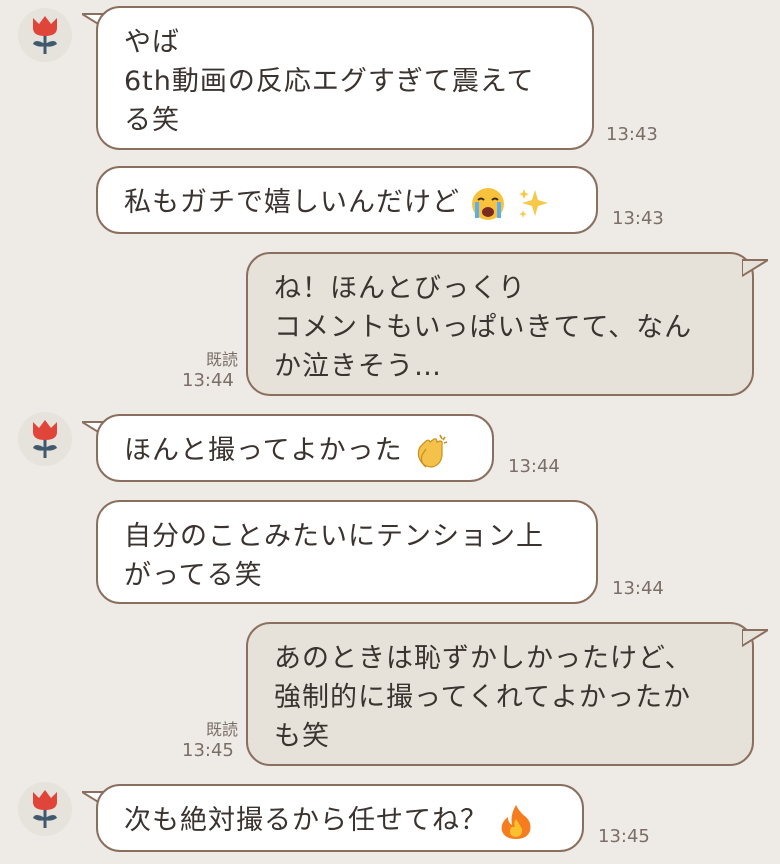 This screenshot has height=864, width=780. Describe the element at coordinates (400, 288) in the screenshot. I see `message-text: ね！ほんとびっくり` at that location.